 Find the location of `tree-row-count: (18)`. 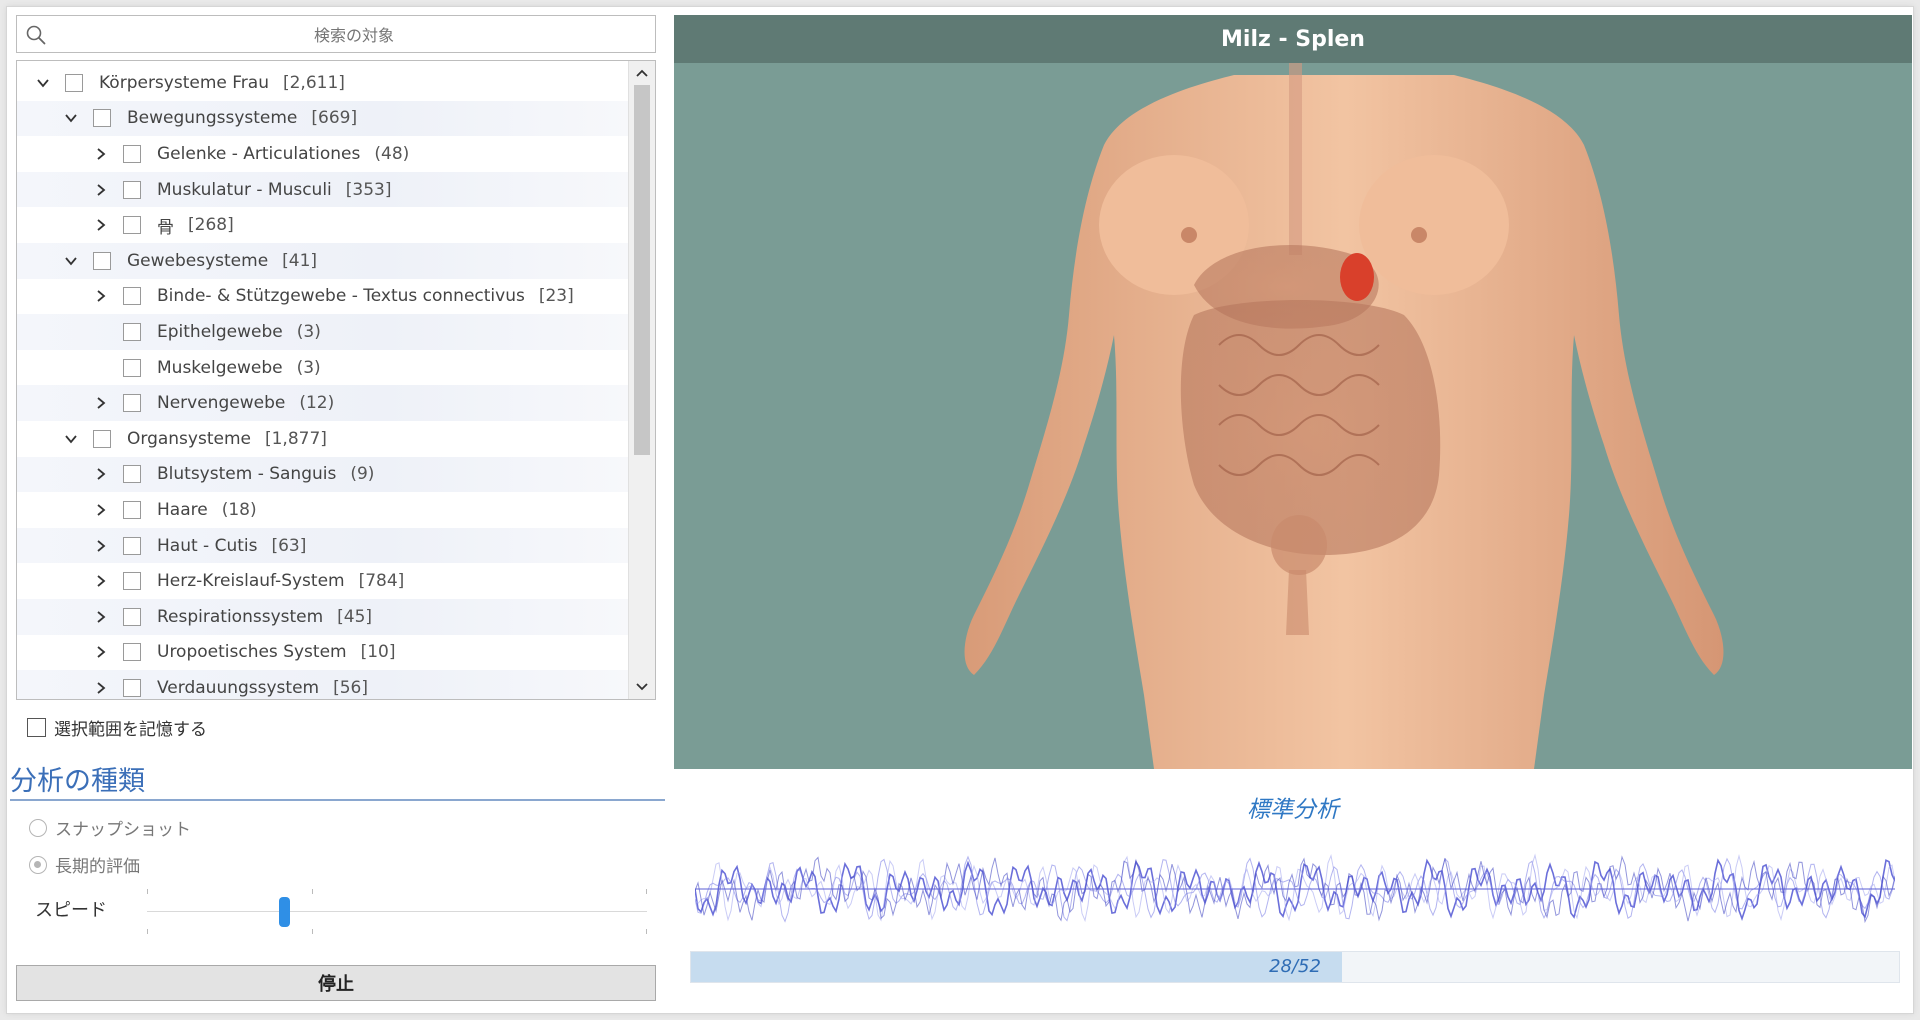

tree-row-count: (18) is located at coordinates (239, 509).